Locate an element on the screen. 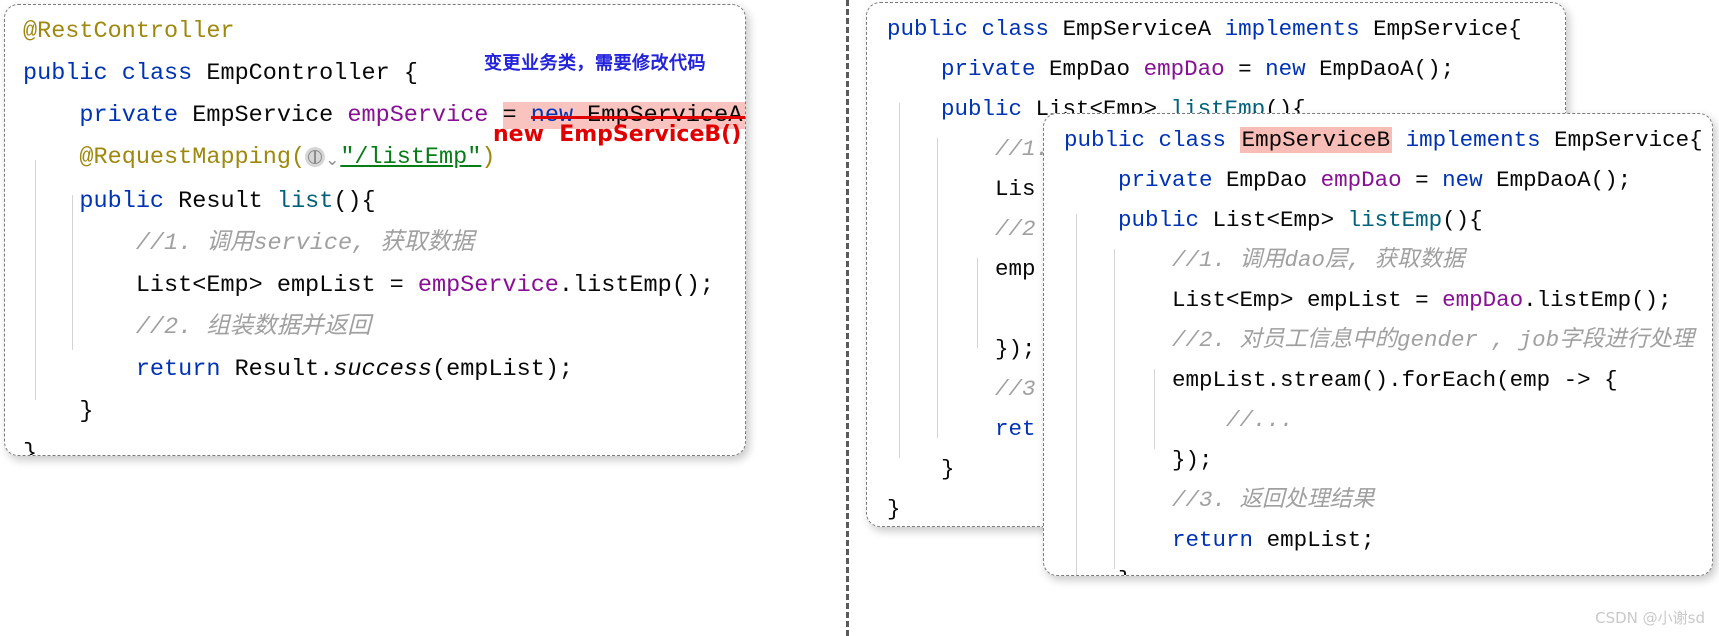  annotation-change-note: 变更业务类，需要修改代码 is located at coordinates (595, 63).